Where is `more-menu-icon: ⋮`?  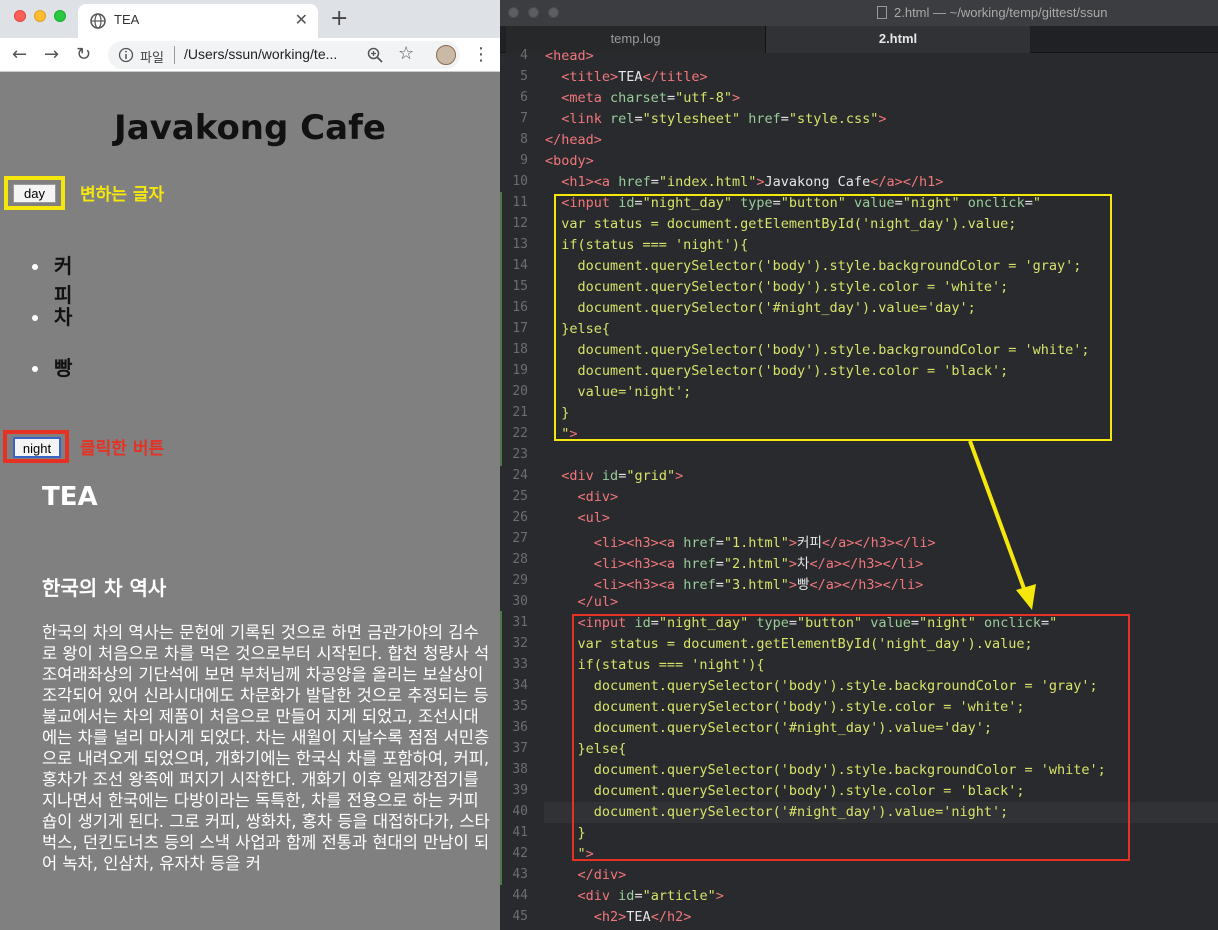 more-menu-icon: ⋮ is located at coordinates (481, 54).